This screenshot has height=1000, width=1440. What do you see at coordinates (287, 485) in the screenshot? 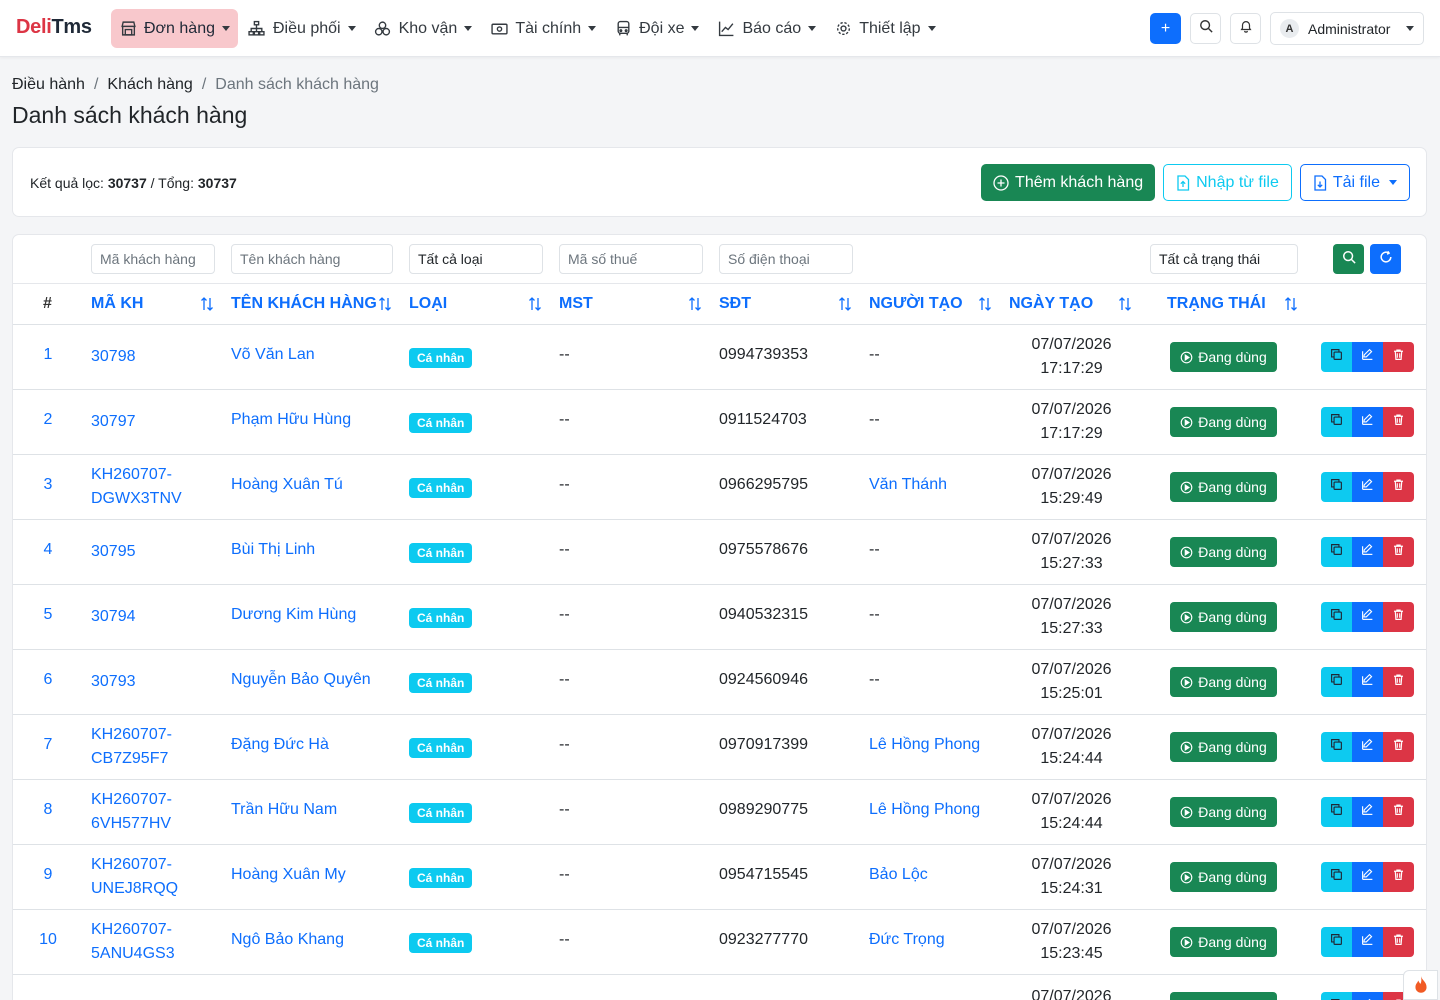
I see `customer-name-link: Hoàng Xuân Tú` at bounding box center [287, 485].